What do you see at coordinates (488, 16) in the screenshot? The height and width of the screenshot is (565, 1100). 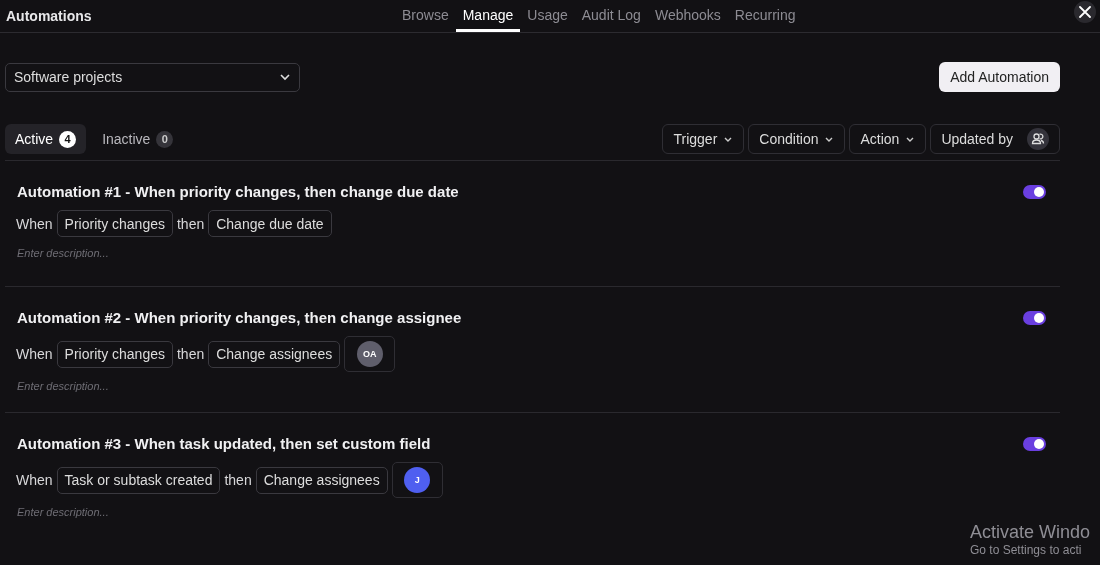 I see `nav-tab: Manage` at bounding box center [488, 16].